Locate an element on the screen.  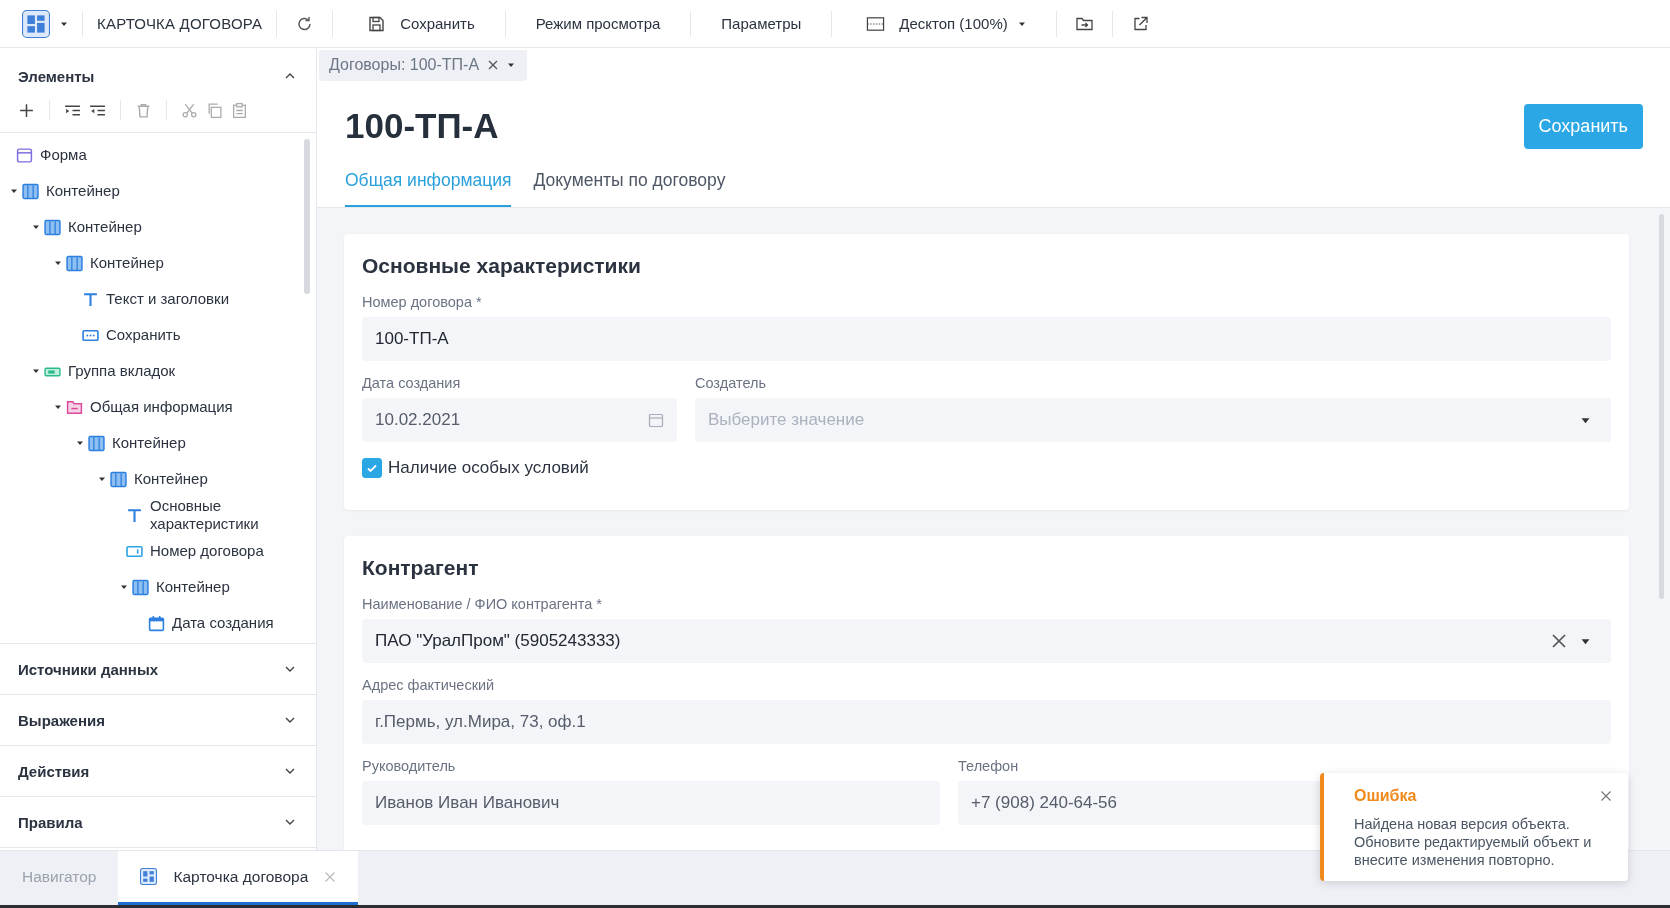
clipboard-icon is located at coordinates (239, 110).